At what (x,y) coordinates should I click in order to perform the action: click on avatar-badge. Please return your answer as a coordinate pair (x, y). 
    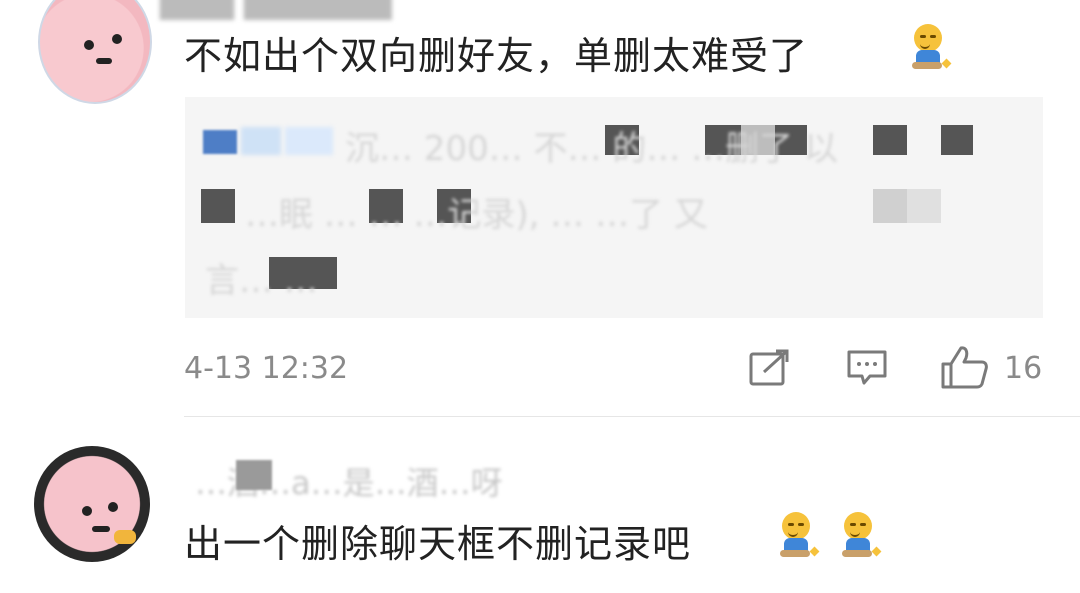
    Looking at the image, I should click on (125, 537).